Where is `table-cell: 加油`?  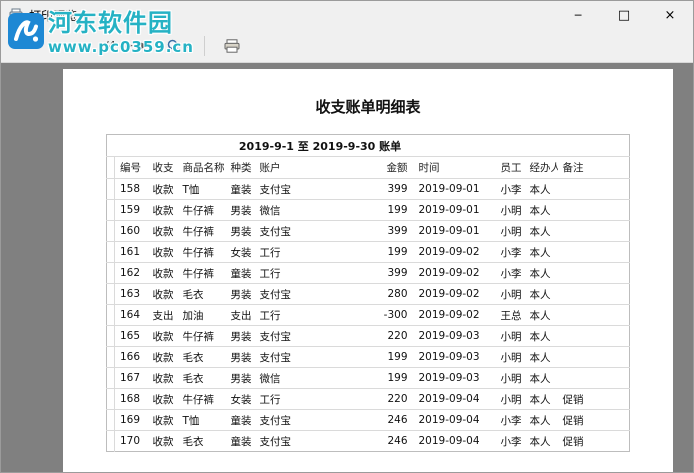
table-cell: 加油 is located at coordinates (201, 315).